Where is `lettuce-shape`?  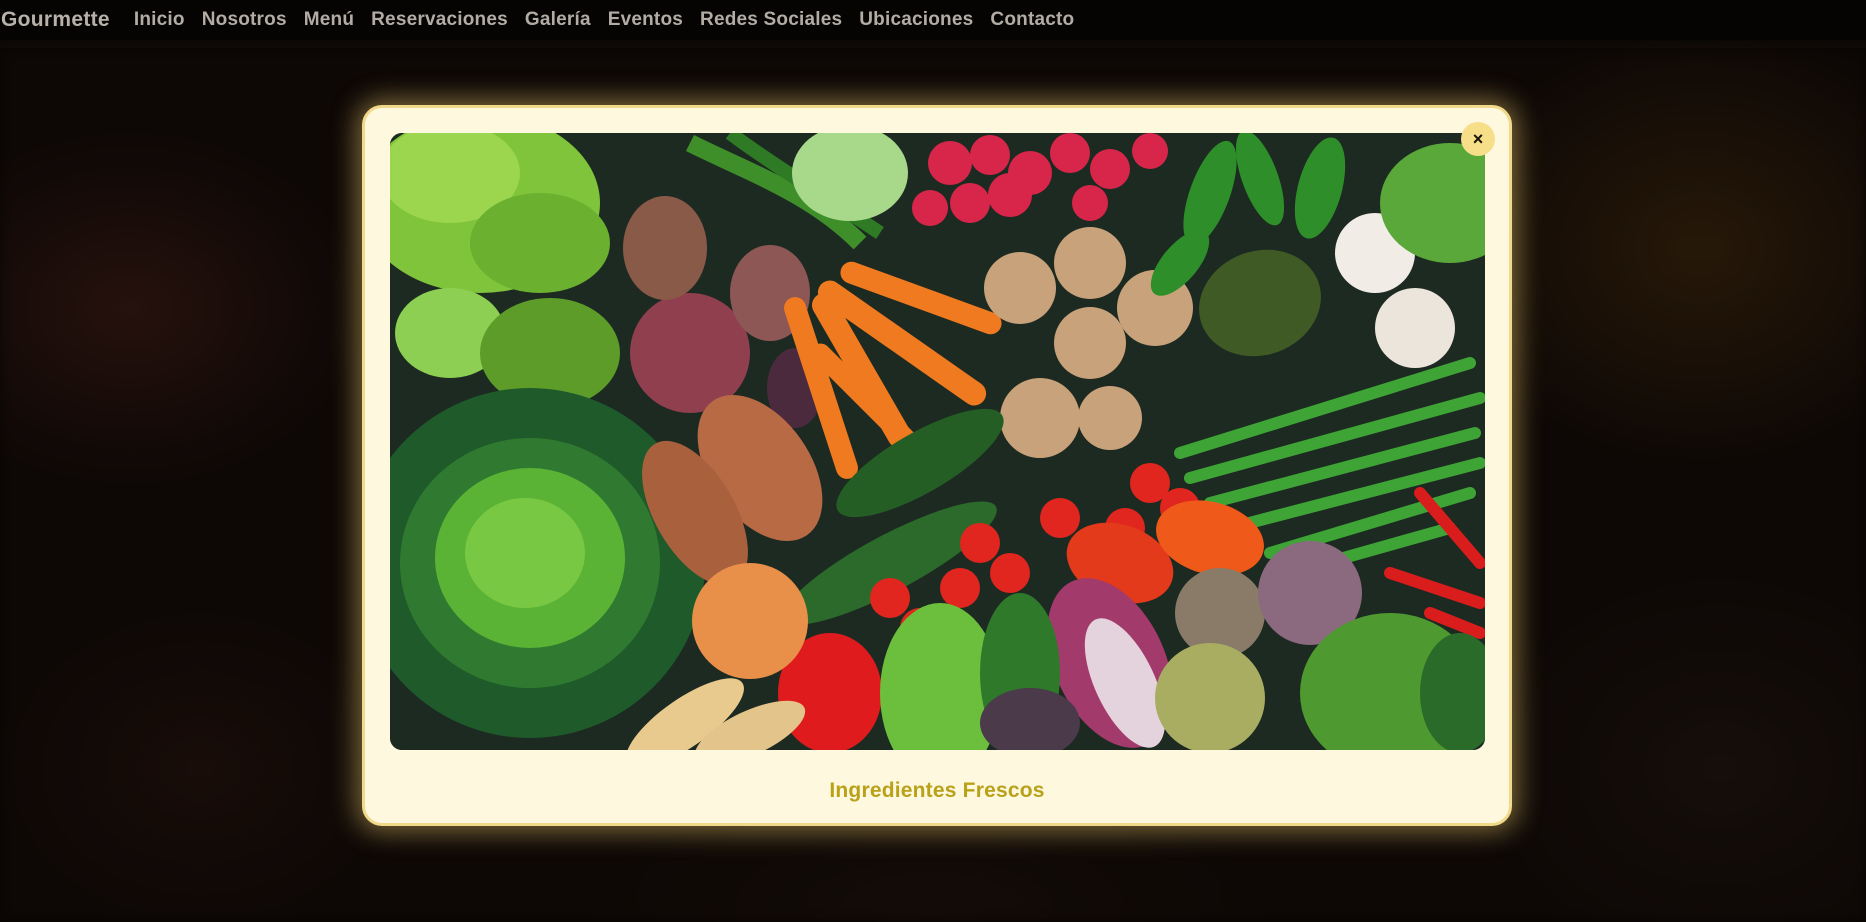
lettuce-shape is located at coordinates (505, 270).